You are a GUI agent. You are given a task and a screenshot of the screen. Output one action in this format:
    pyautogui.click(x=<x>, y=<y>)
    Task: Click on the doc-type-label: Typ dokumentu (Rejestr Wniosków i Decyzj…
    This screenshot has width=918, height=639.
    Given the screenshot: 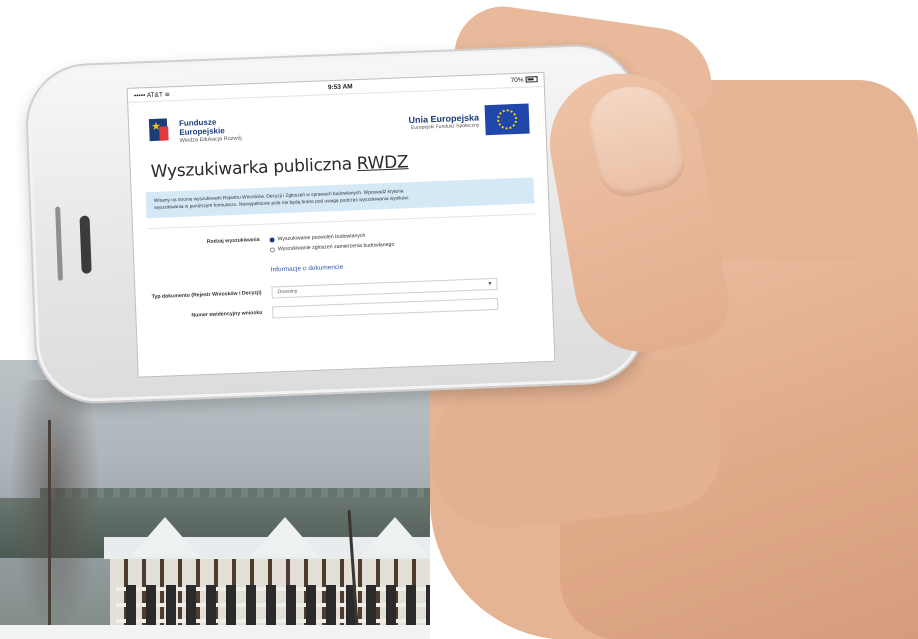 What is the action you would take?
    pyautogui.click(x=206, y=295)
    